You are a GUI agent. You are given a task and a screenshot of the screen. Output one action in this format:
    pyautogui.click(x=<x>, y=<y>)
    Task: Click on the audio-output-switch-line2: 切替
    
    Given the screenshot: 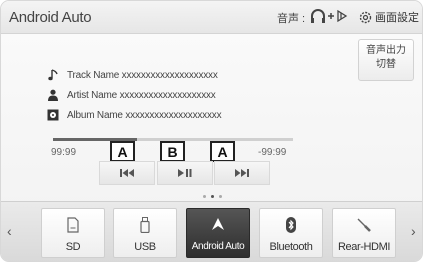 What is the action you would take?
    pyautogui.click(x=386, y=64)
    